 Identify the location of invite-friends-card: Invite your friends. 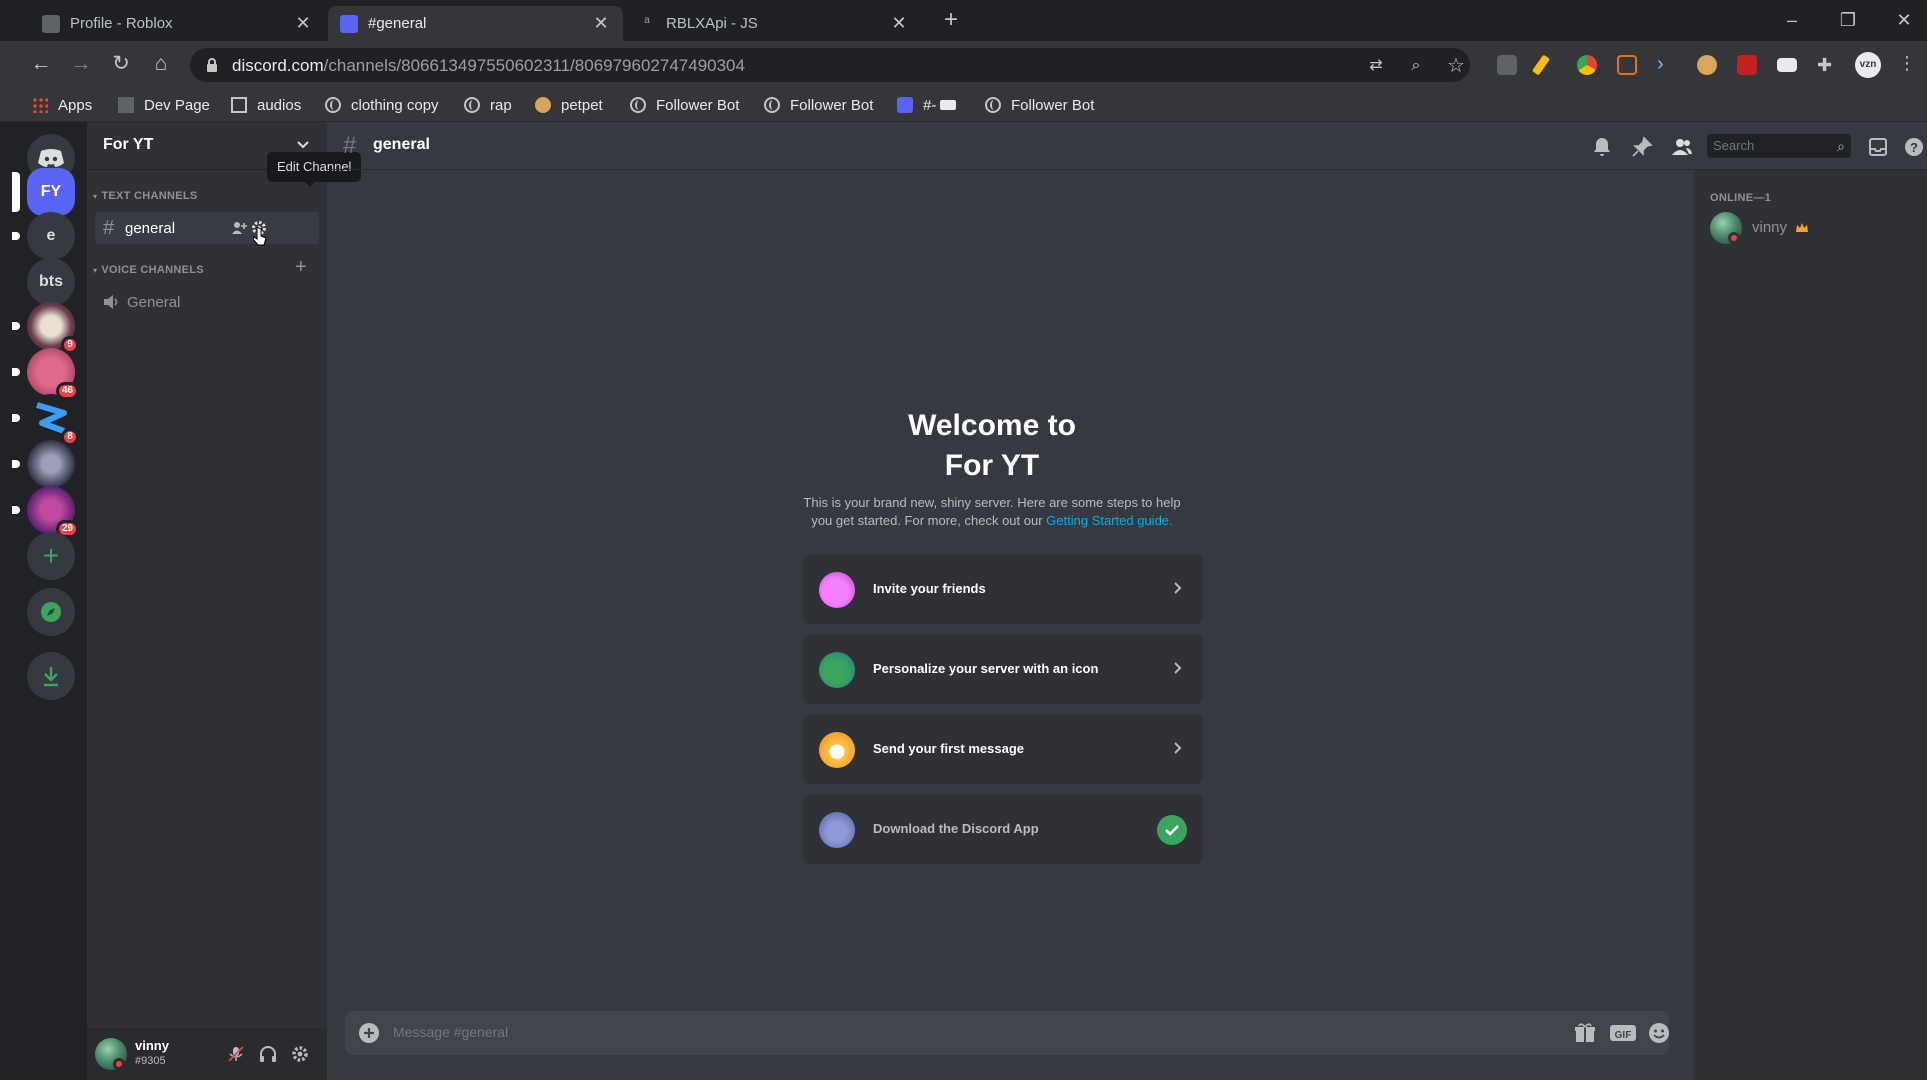
(1003, 589).